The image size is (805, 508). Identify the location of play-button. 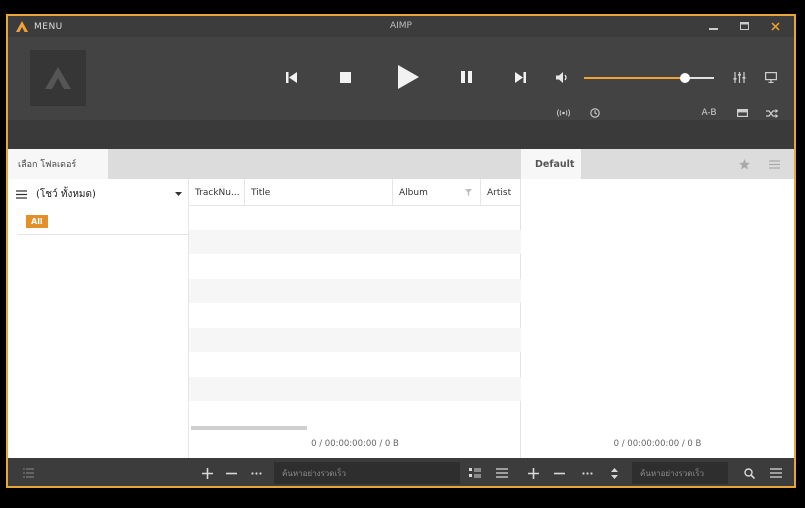
(408, 77).